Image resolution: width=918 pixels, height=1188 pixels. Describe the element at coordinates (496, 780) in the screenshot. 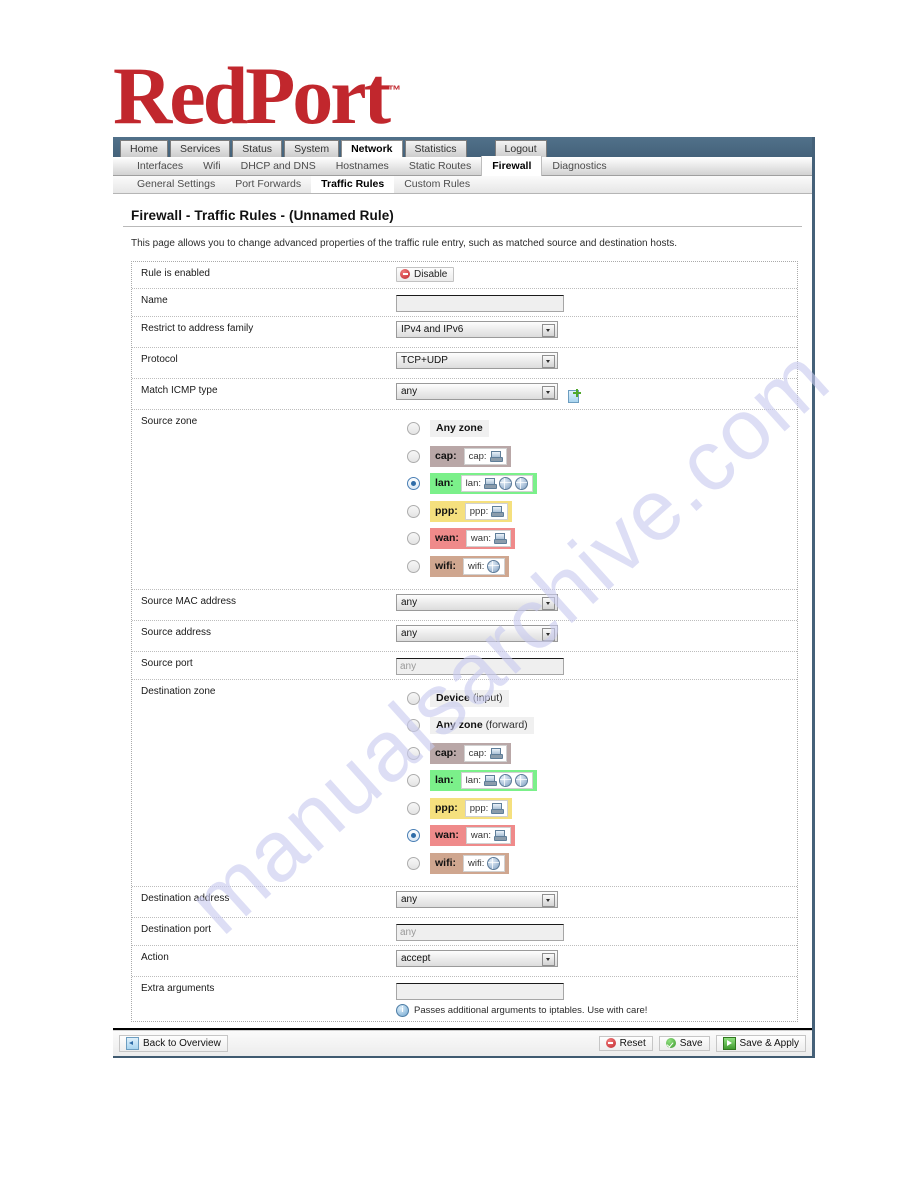

I see `destination-zone-interfaces: lan:` at that location.